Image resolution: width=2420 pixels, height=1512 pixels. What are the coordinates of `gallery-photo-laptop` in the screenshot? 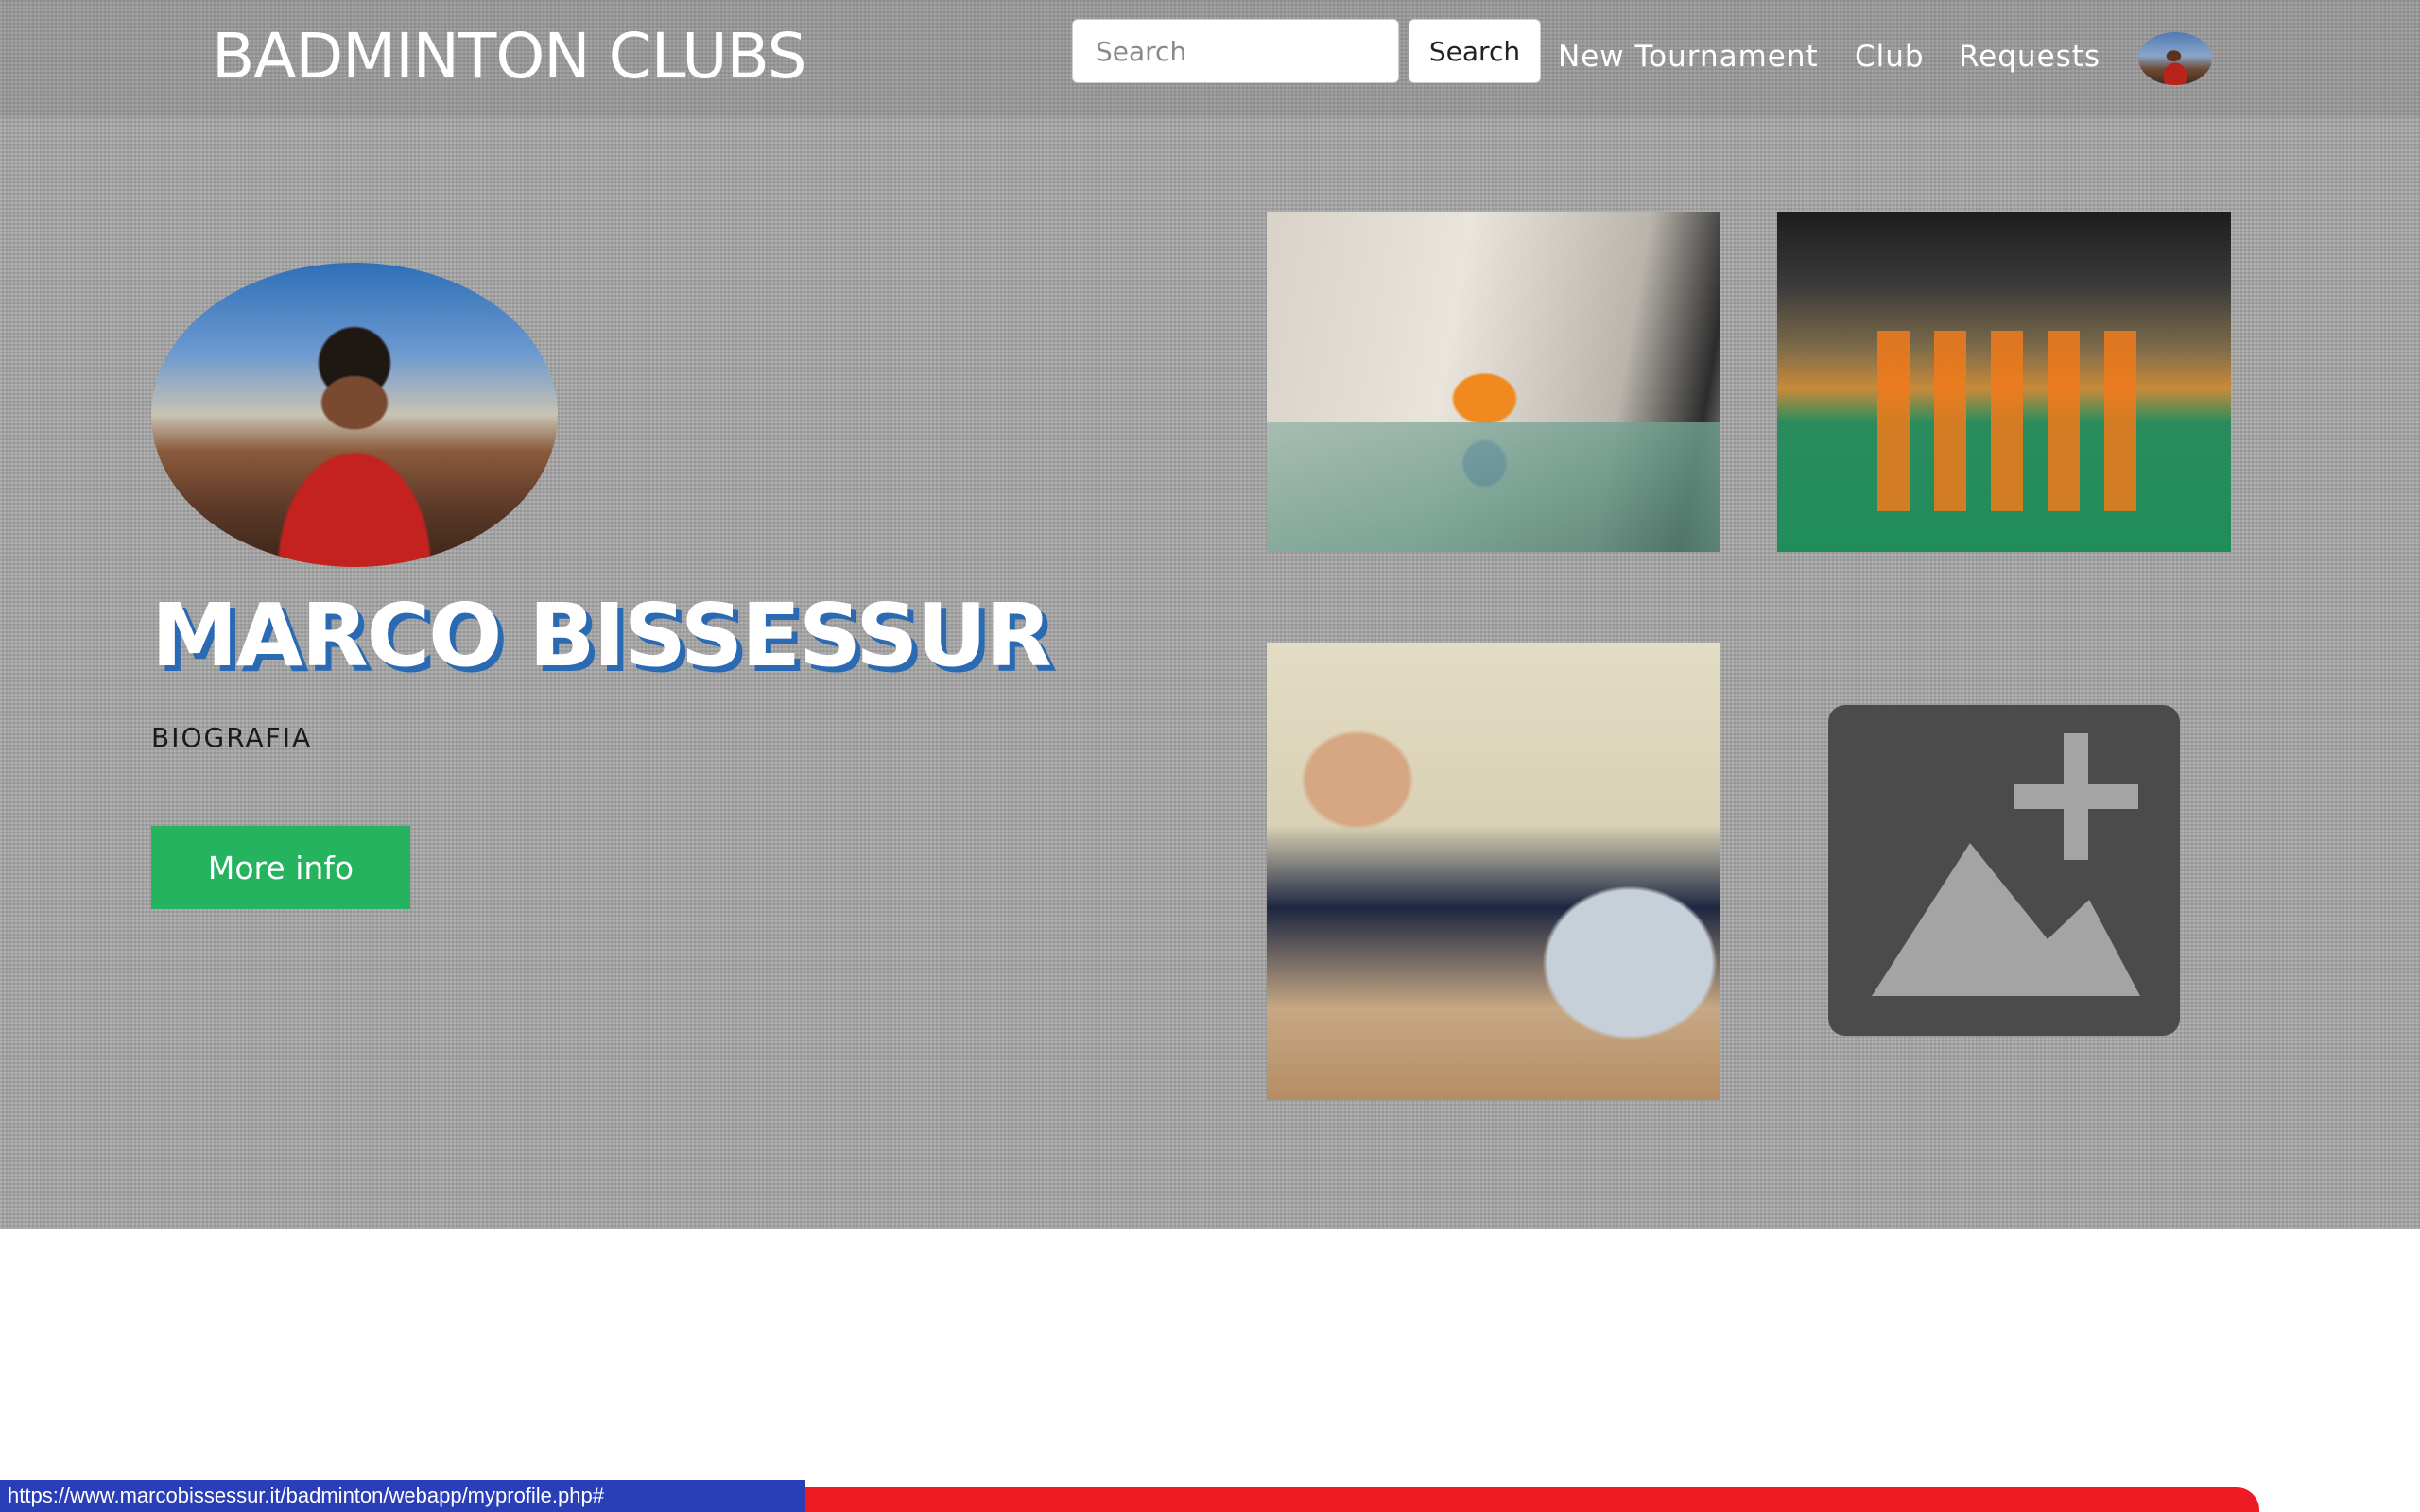 It's located at (1494, 871).